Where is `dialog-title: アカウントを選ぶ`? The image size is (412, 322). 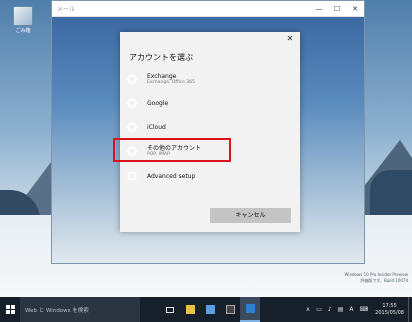
dialog-title: アカウントを選ぶ is located at coordinates (161, 57).